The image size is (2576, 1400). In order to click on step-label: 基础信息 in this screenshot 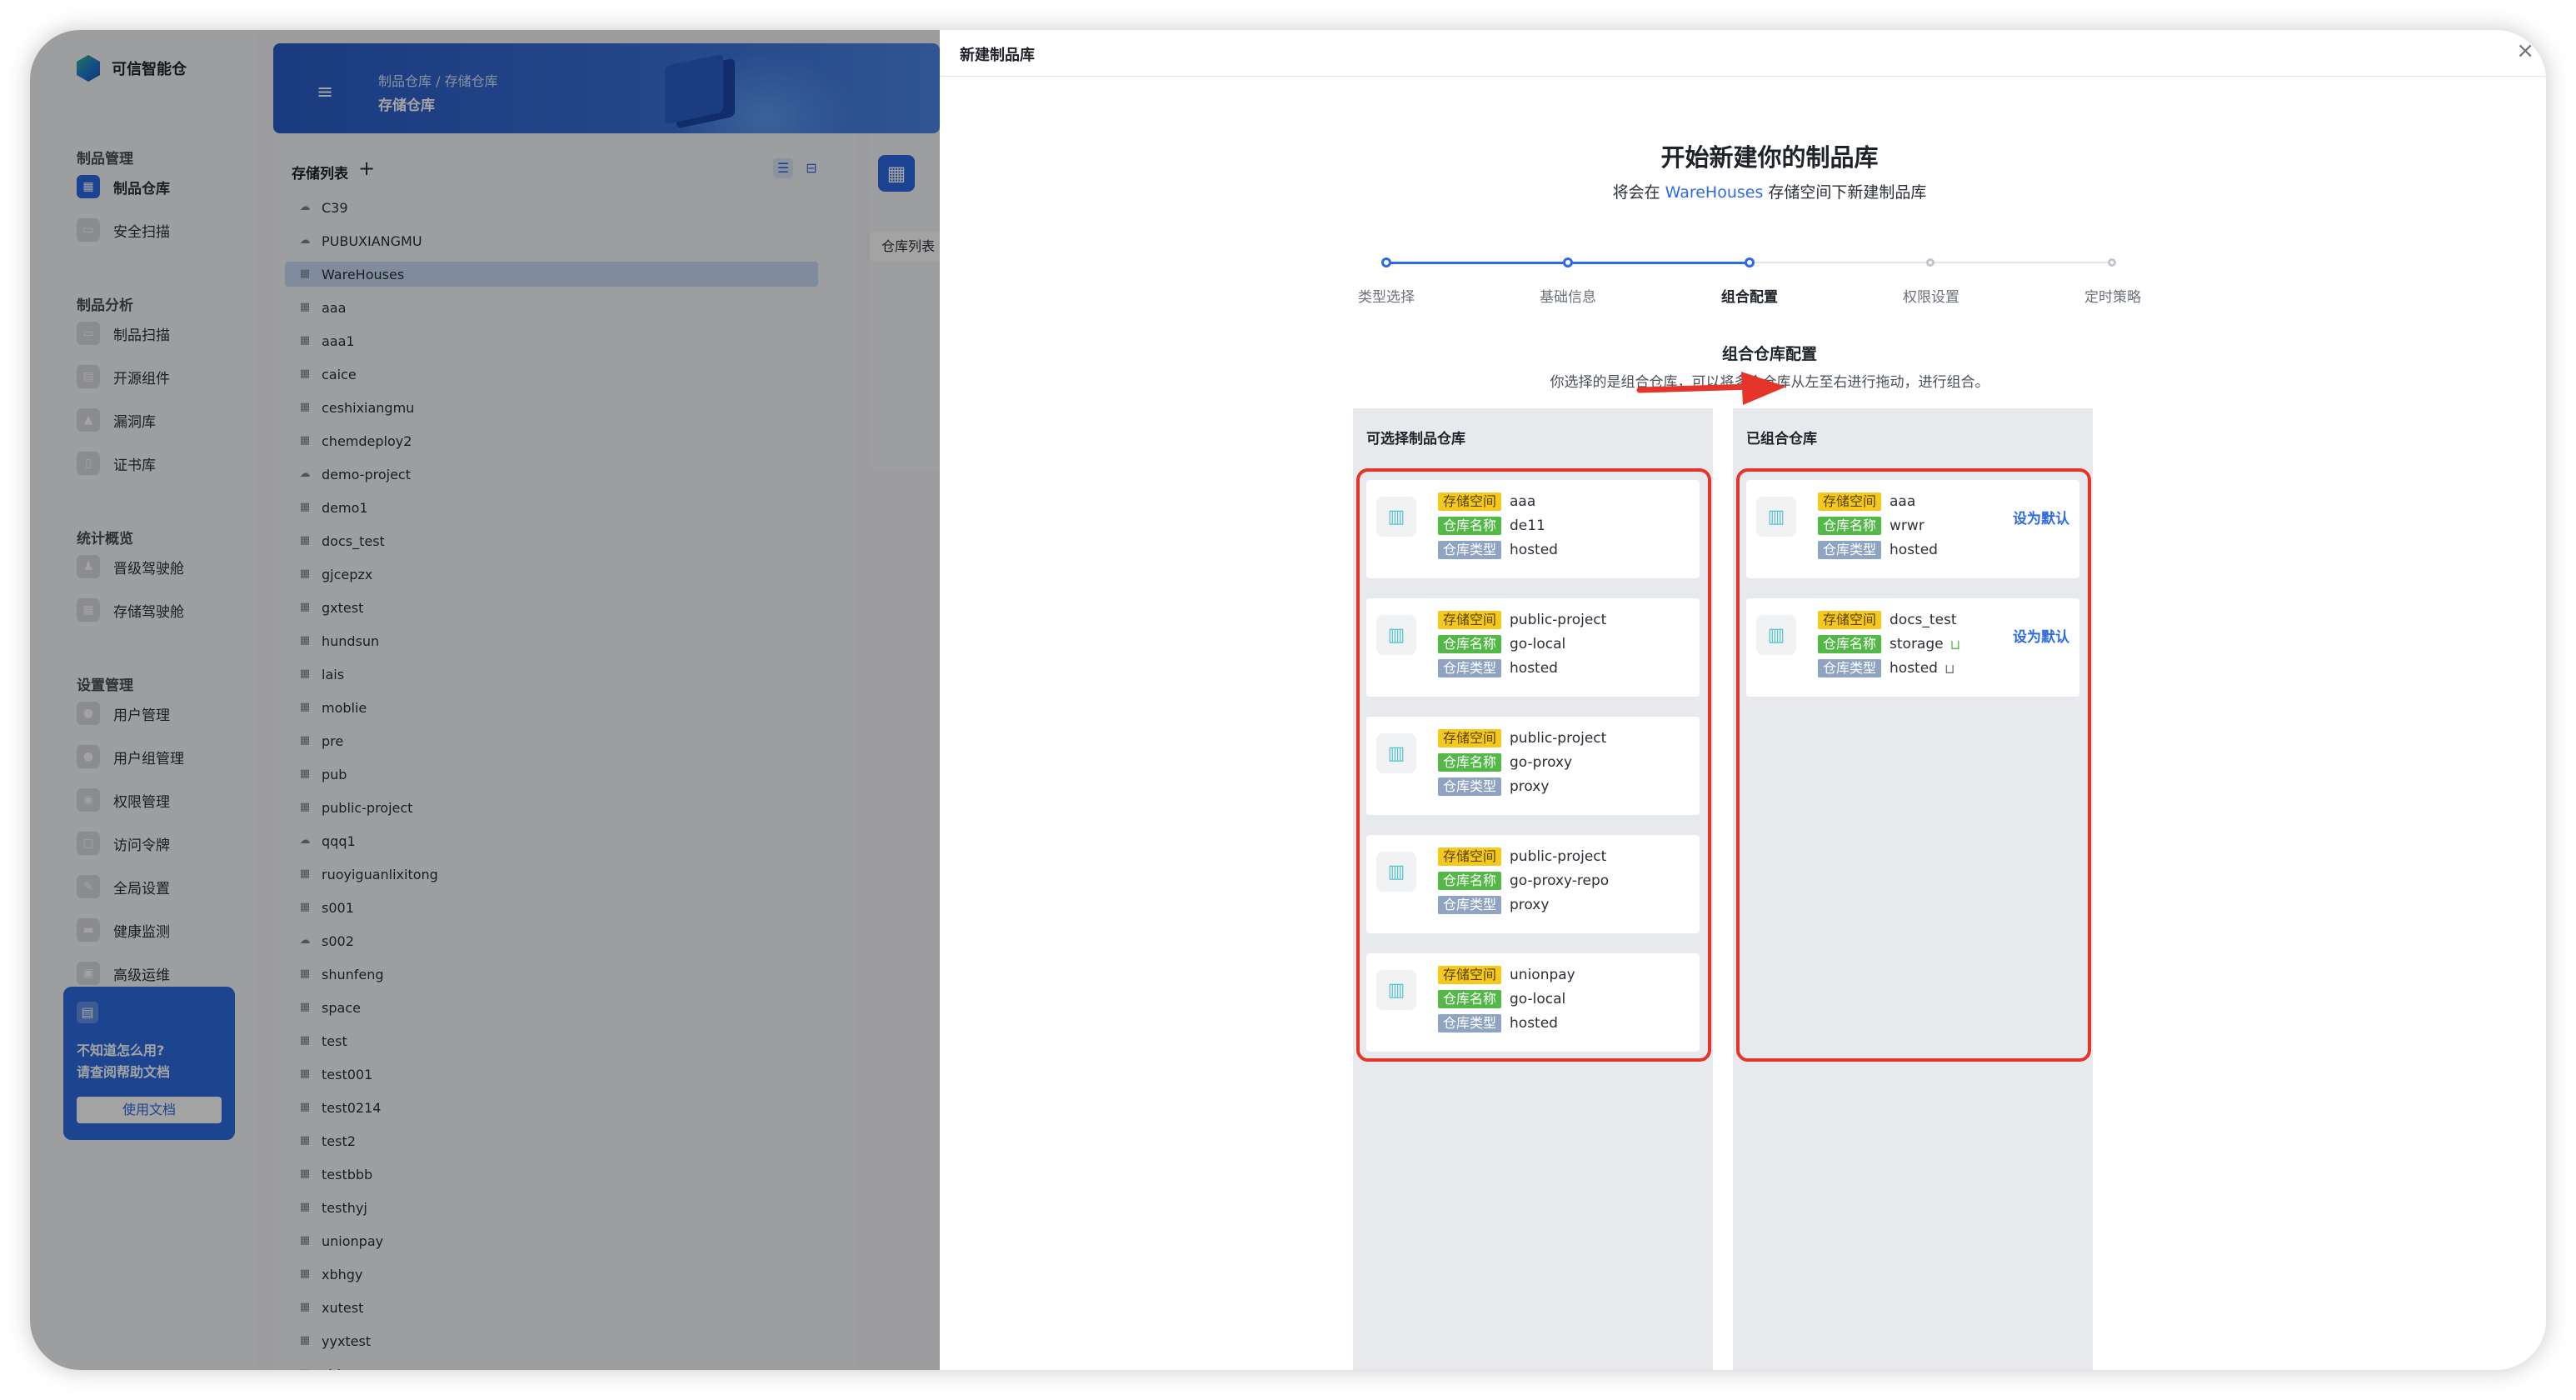, I will do `click(1568, 297)`.